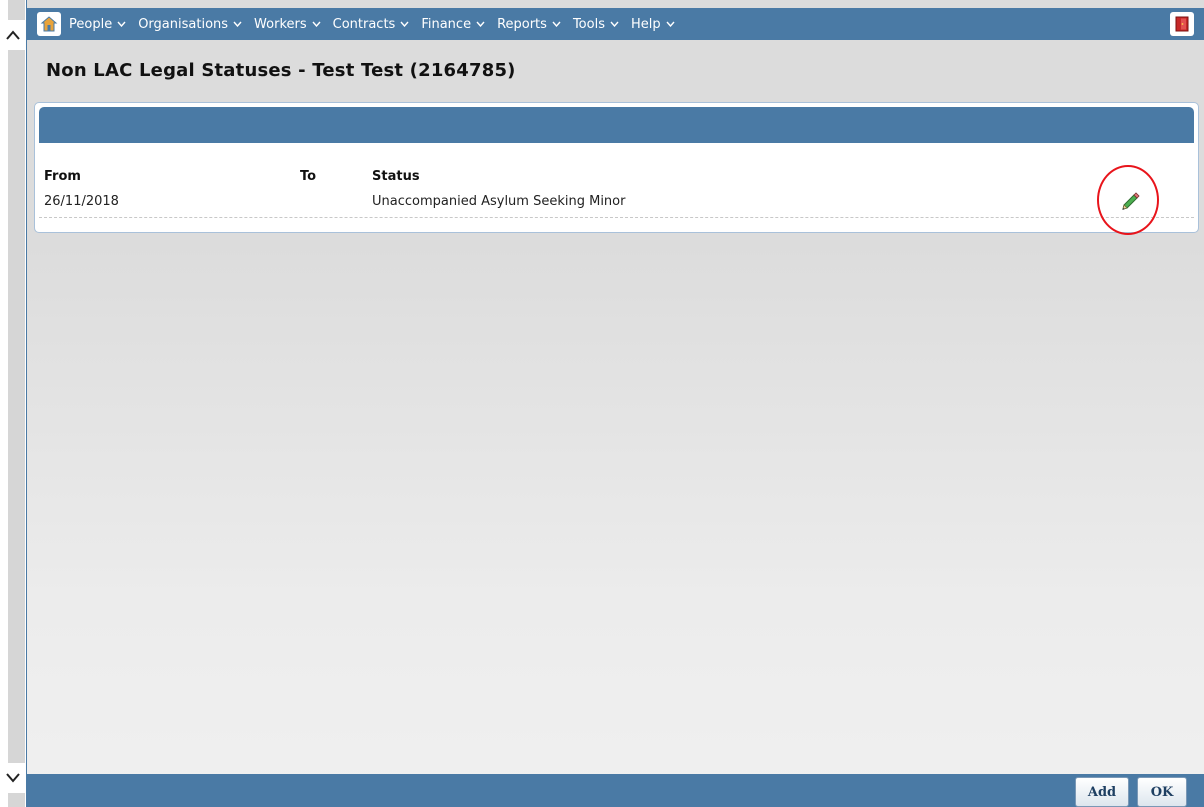 The width and height of the screenshot is (1204, 807). I want to click on cell-status: Unaccompanied Asylum Seeking Minor, so click(499, 201).